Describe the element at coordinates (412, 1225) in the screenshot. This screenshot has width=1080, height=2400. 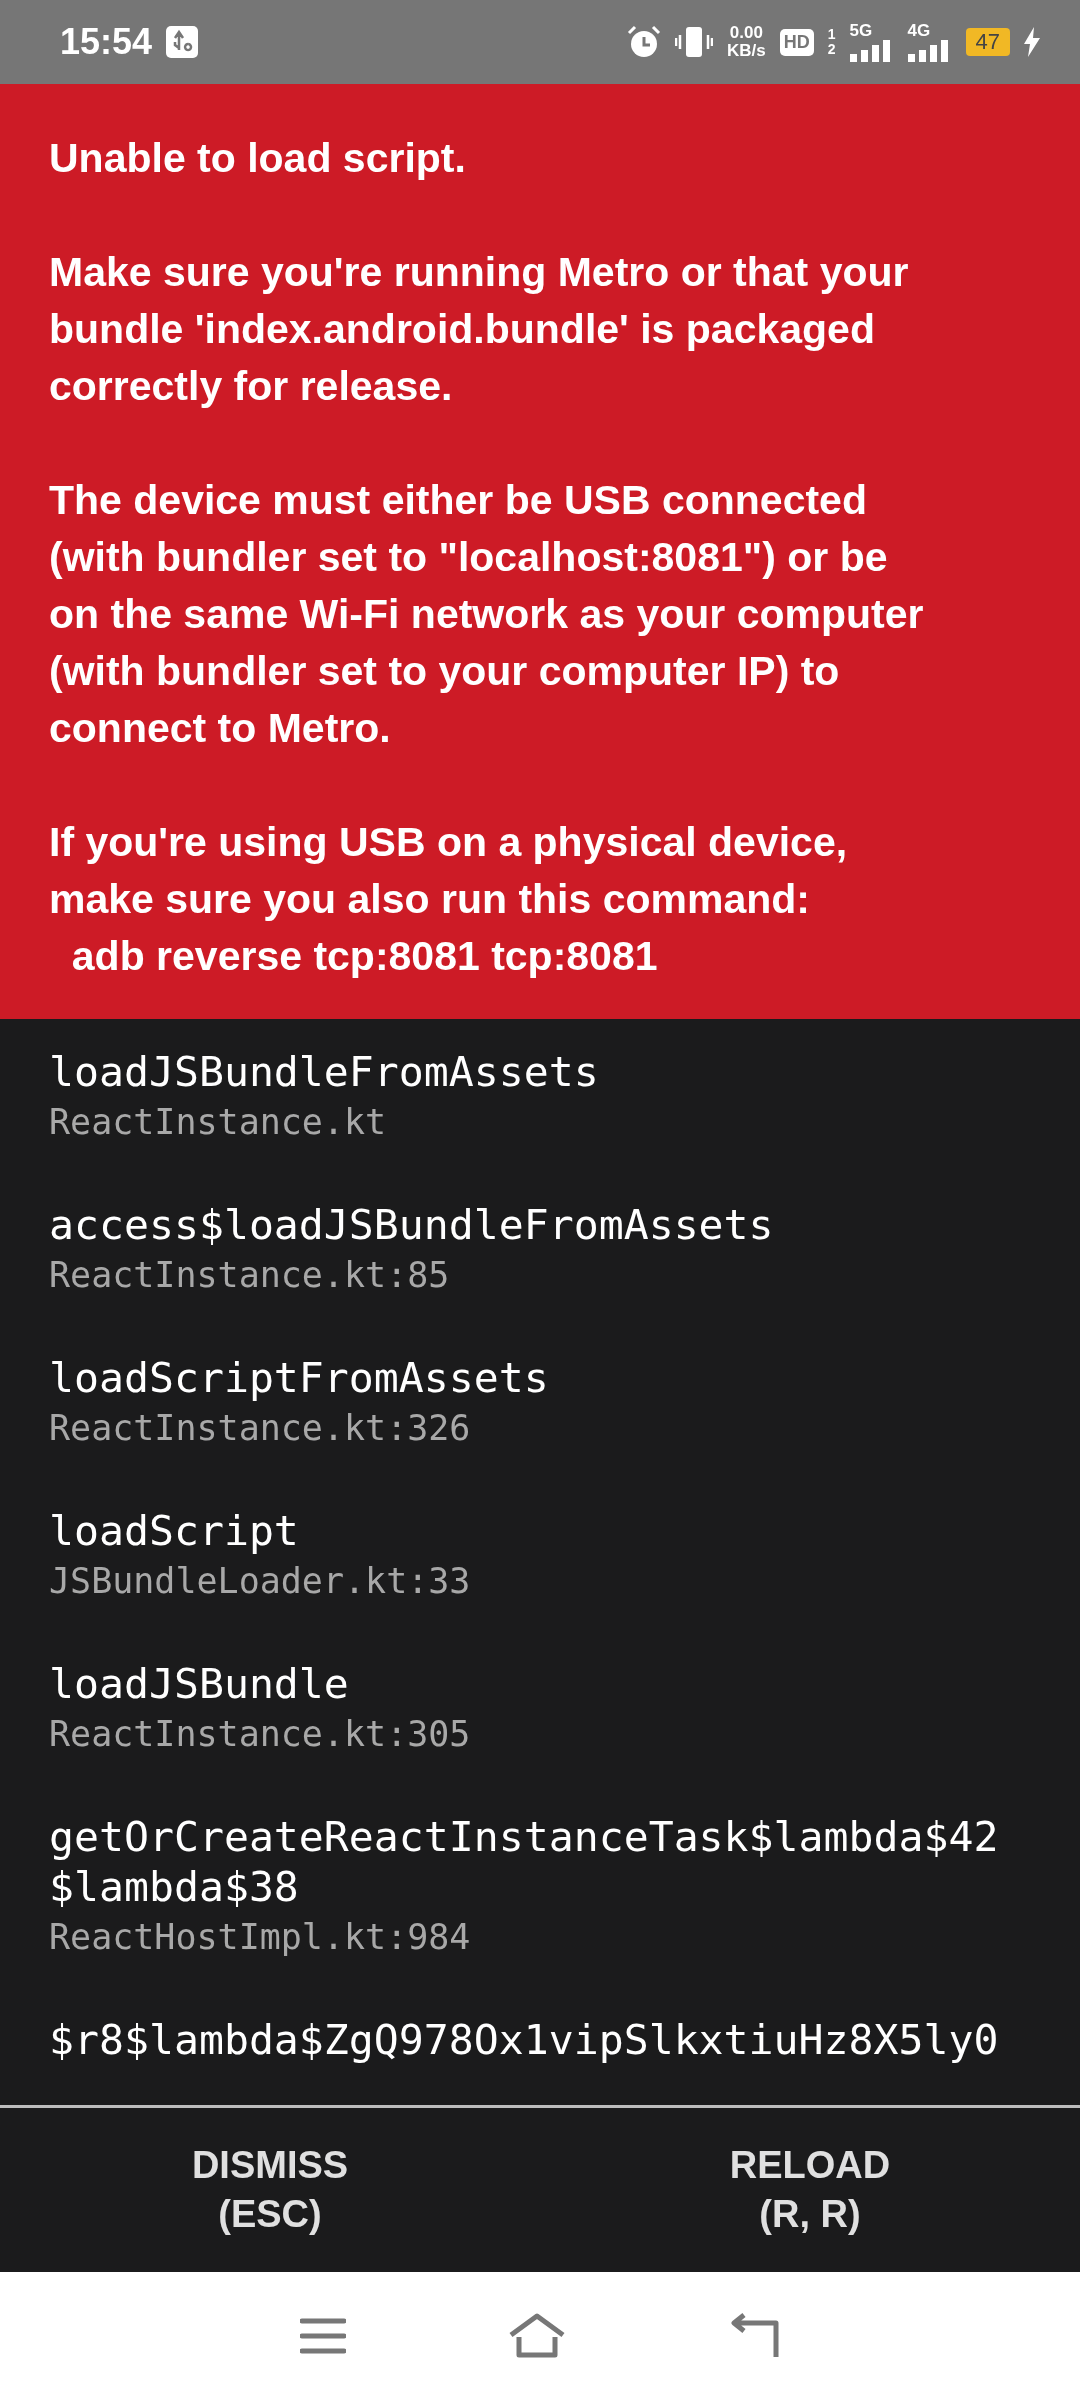
I see `stack-frame-method: access$loadJSBundleFromAssets` at that location.